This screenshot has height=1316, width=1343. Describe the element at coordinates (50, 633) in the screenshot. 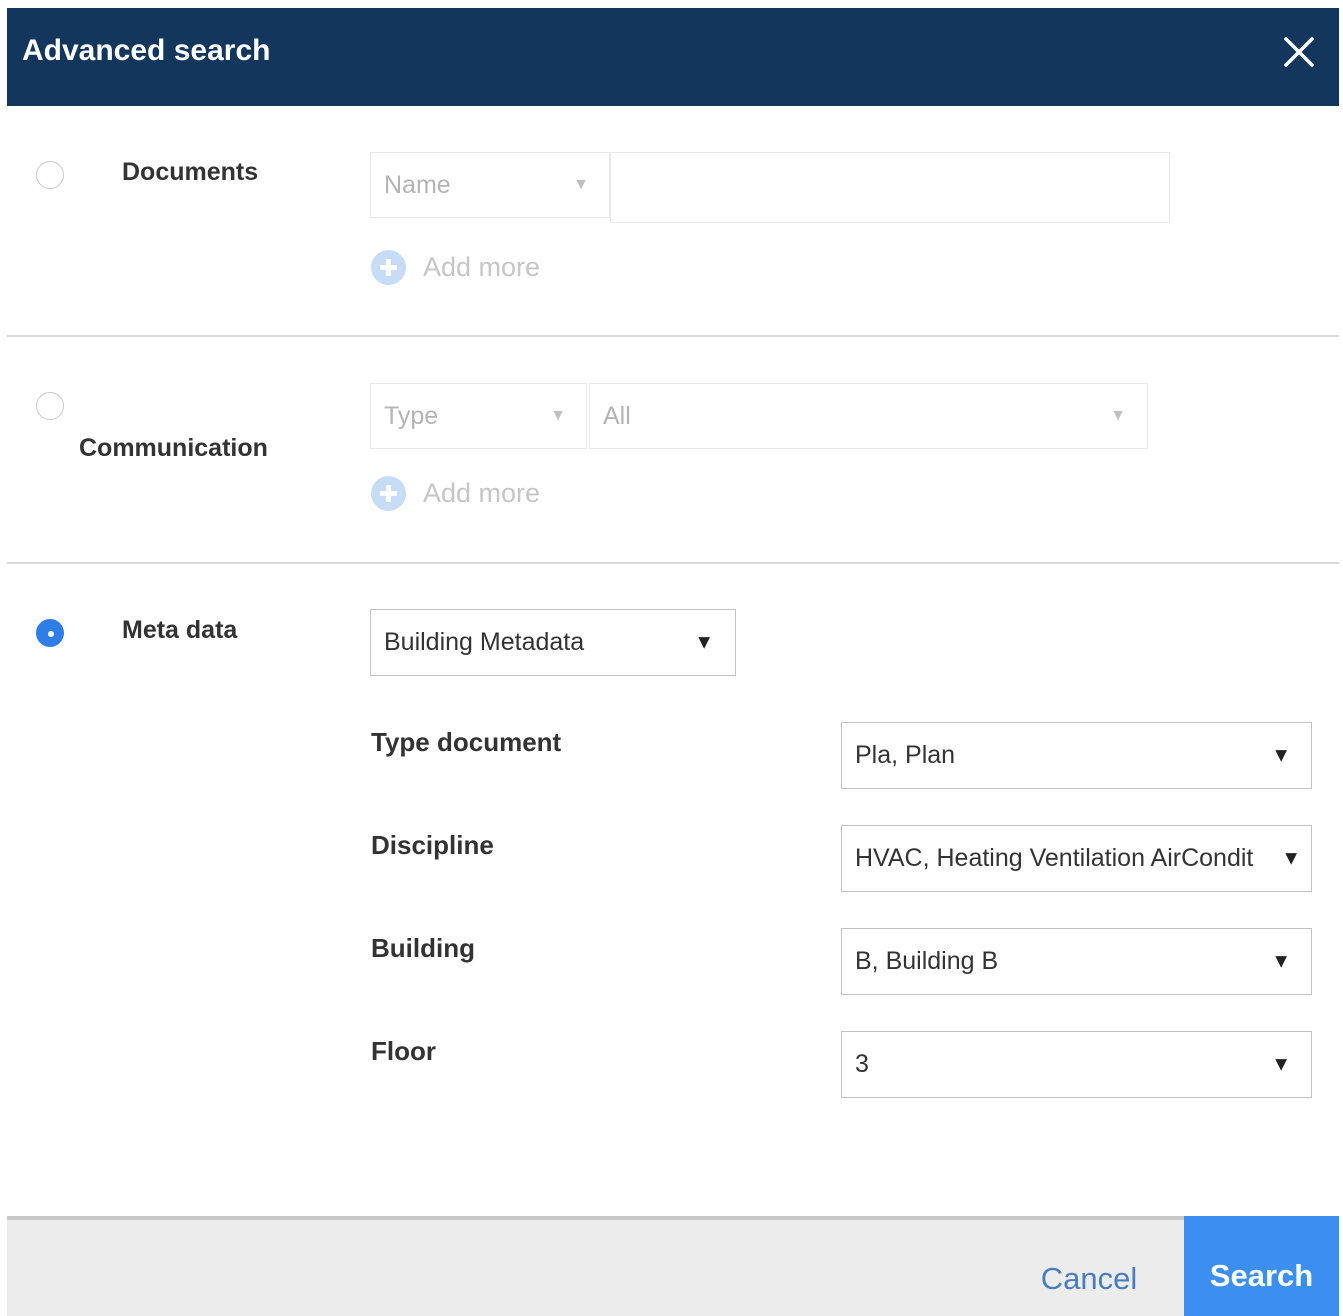

I see `metadata-radio` at that location.